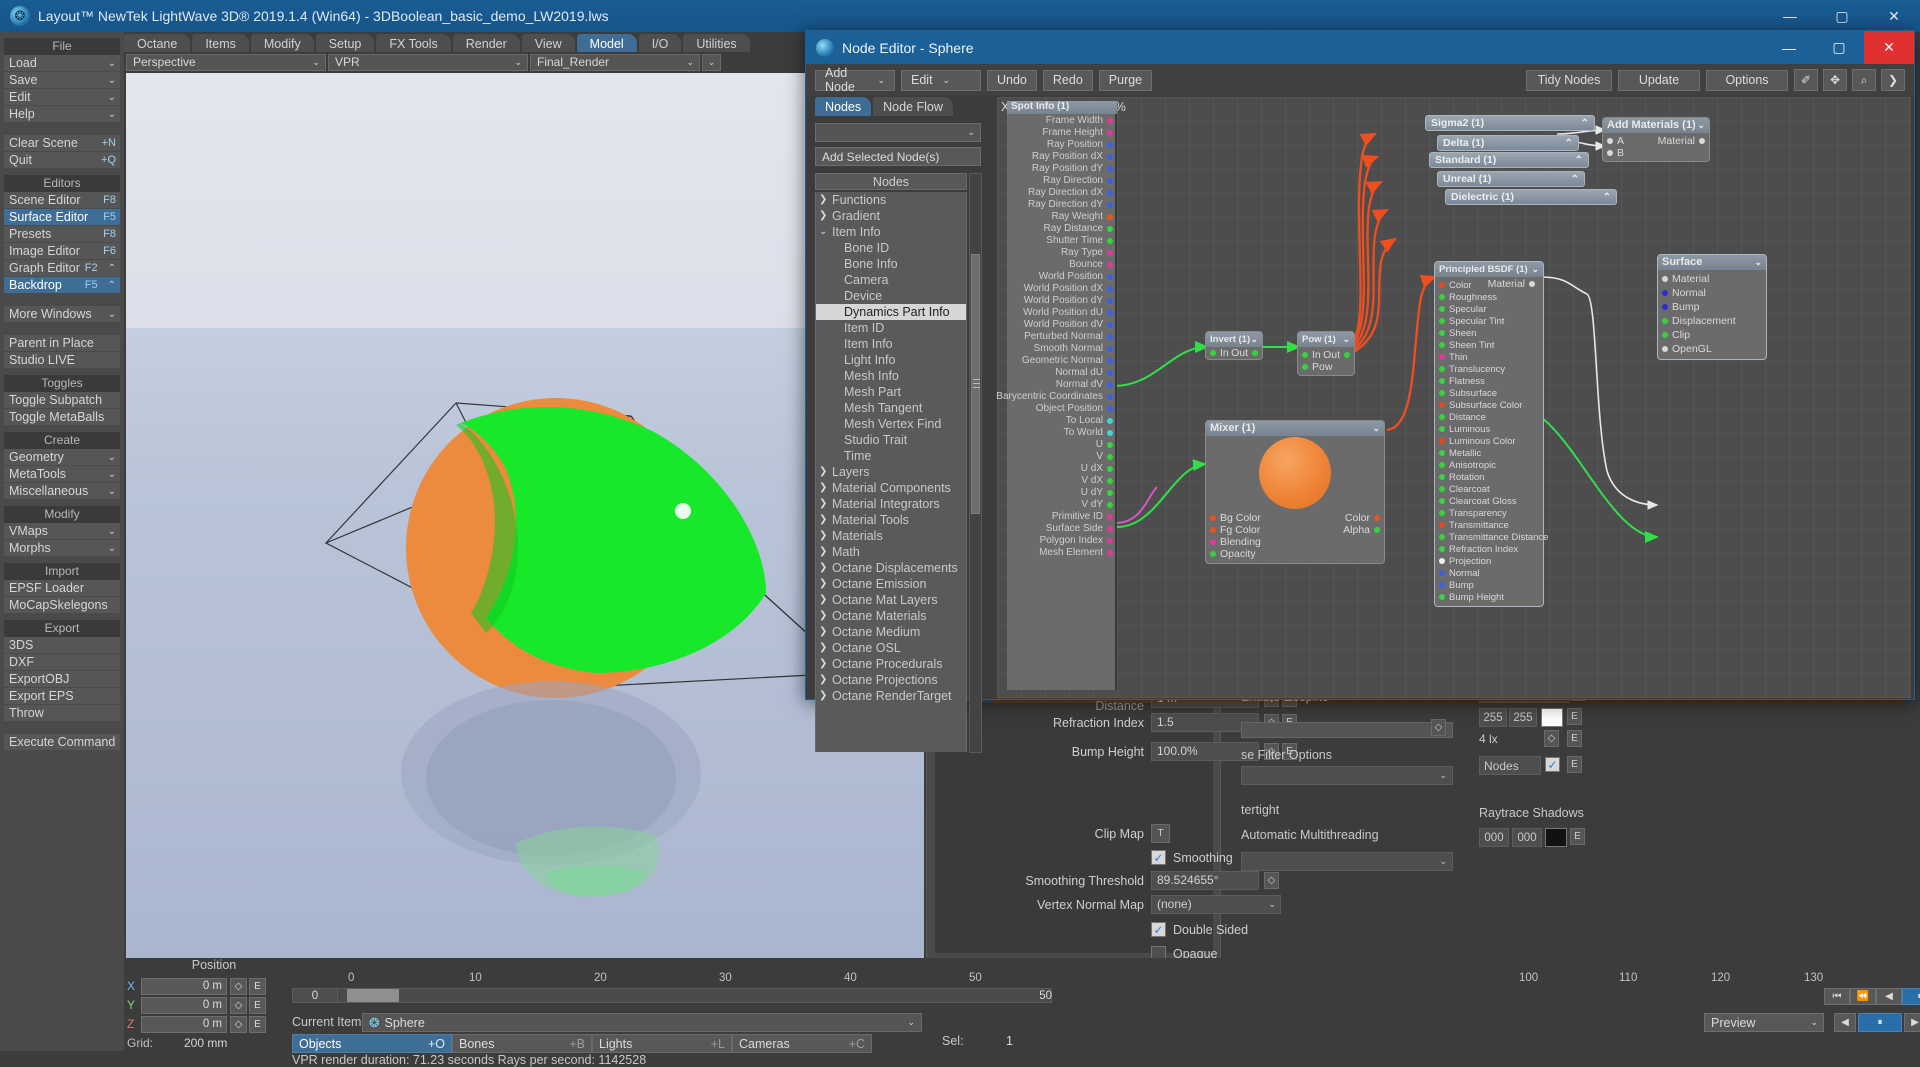  I want to click on add-materials-port-b: B, so click(1656, 153).